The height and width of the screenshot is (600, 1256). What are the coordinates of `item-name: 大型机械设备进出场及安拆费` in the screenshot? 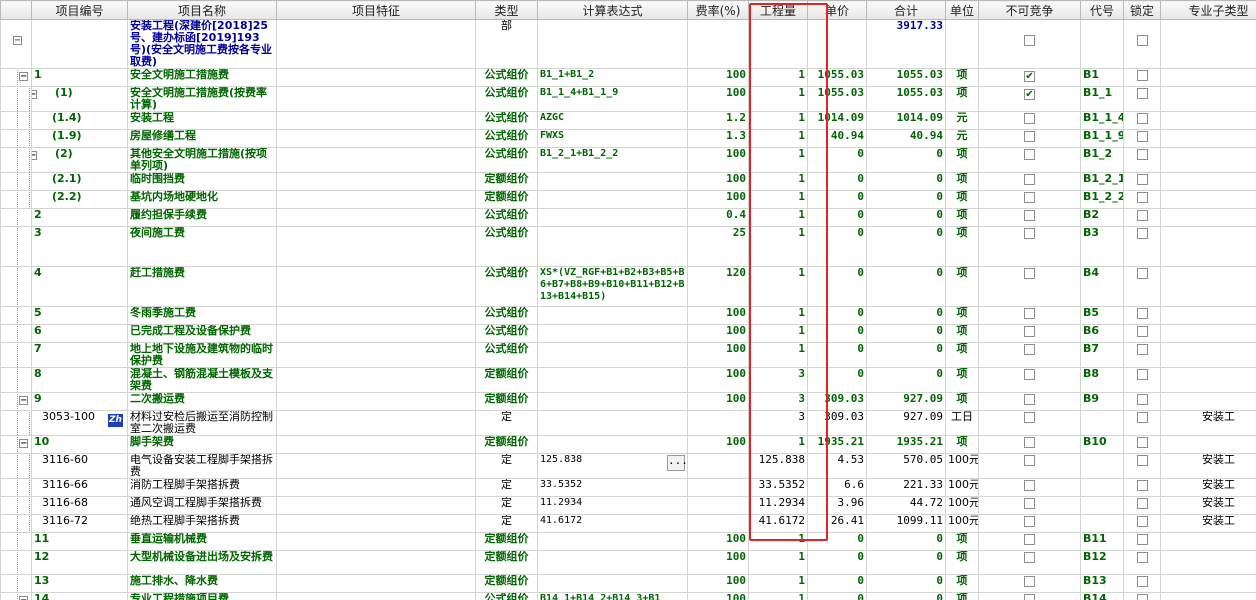 It's located at (202, 562).